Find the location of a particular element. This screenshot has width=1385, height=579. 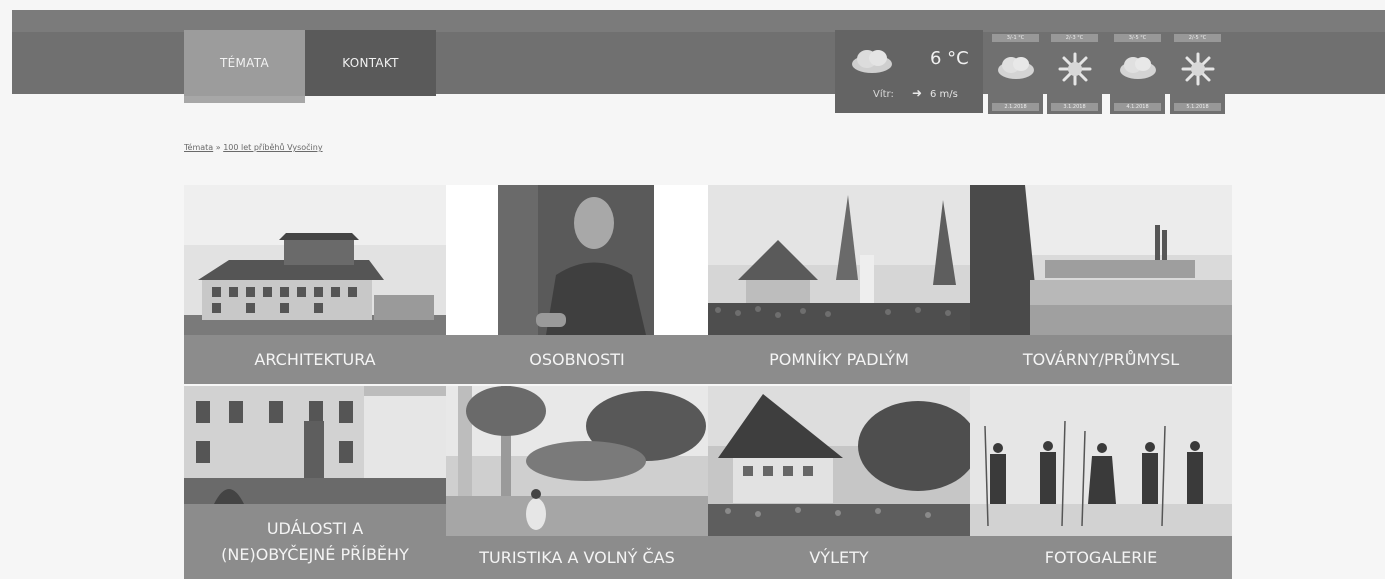

tile-fotogalerie: FOTOGALERIE is located at coordinates (1101, 482).